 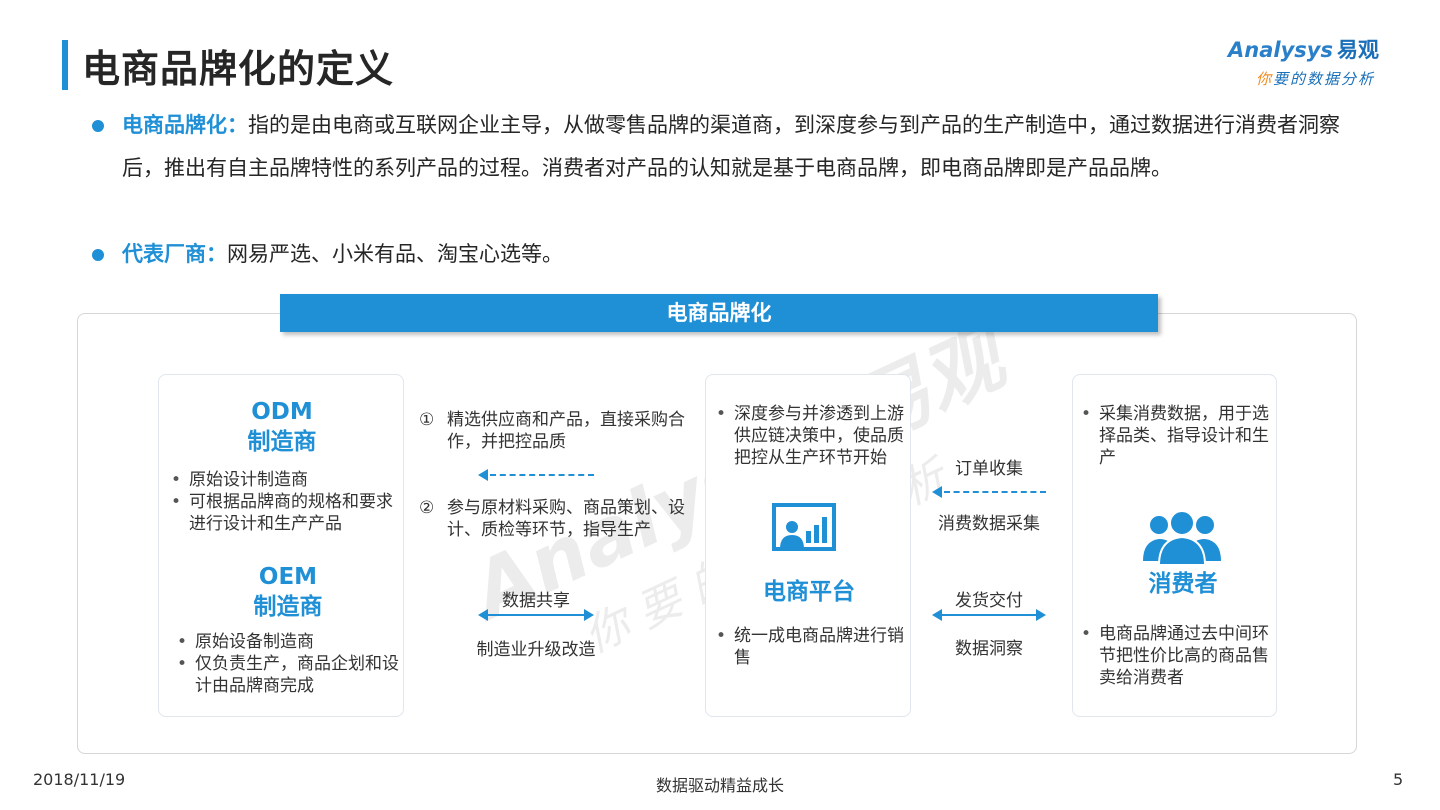 What do you see at coordinates (1280, 50) in the screenshot?
I see `logo-brand-en: Analysys` at bounding box center [1280, 50].